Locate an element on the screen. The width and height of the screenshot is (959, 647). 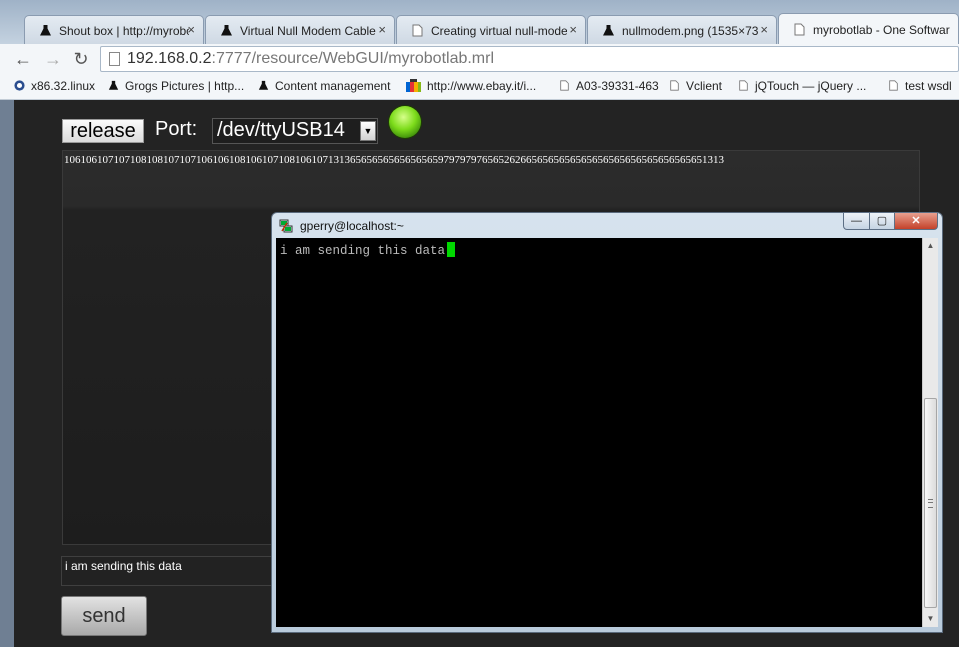
window-title: gperry@localhost:~ is located at coordinates (352, 226).